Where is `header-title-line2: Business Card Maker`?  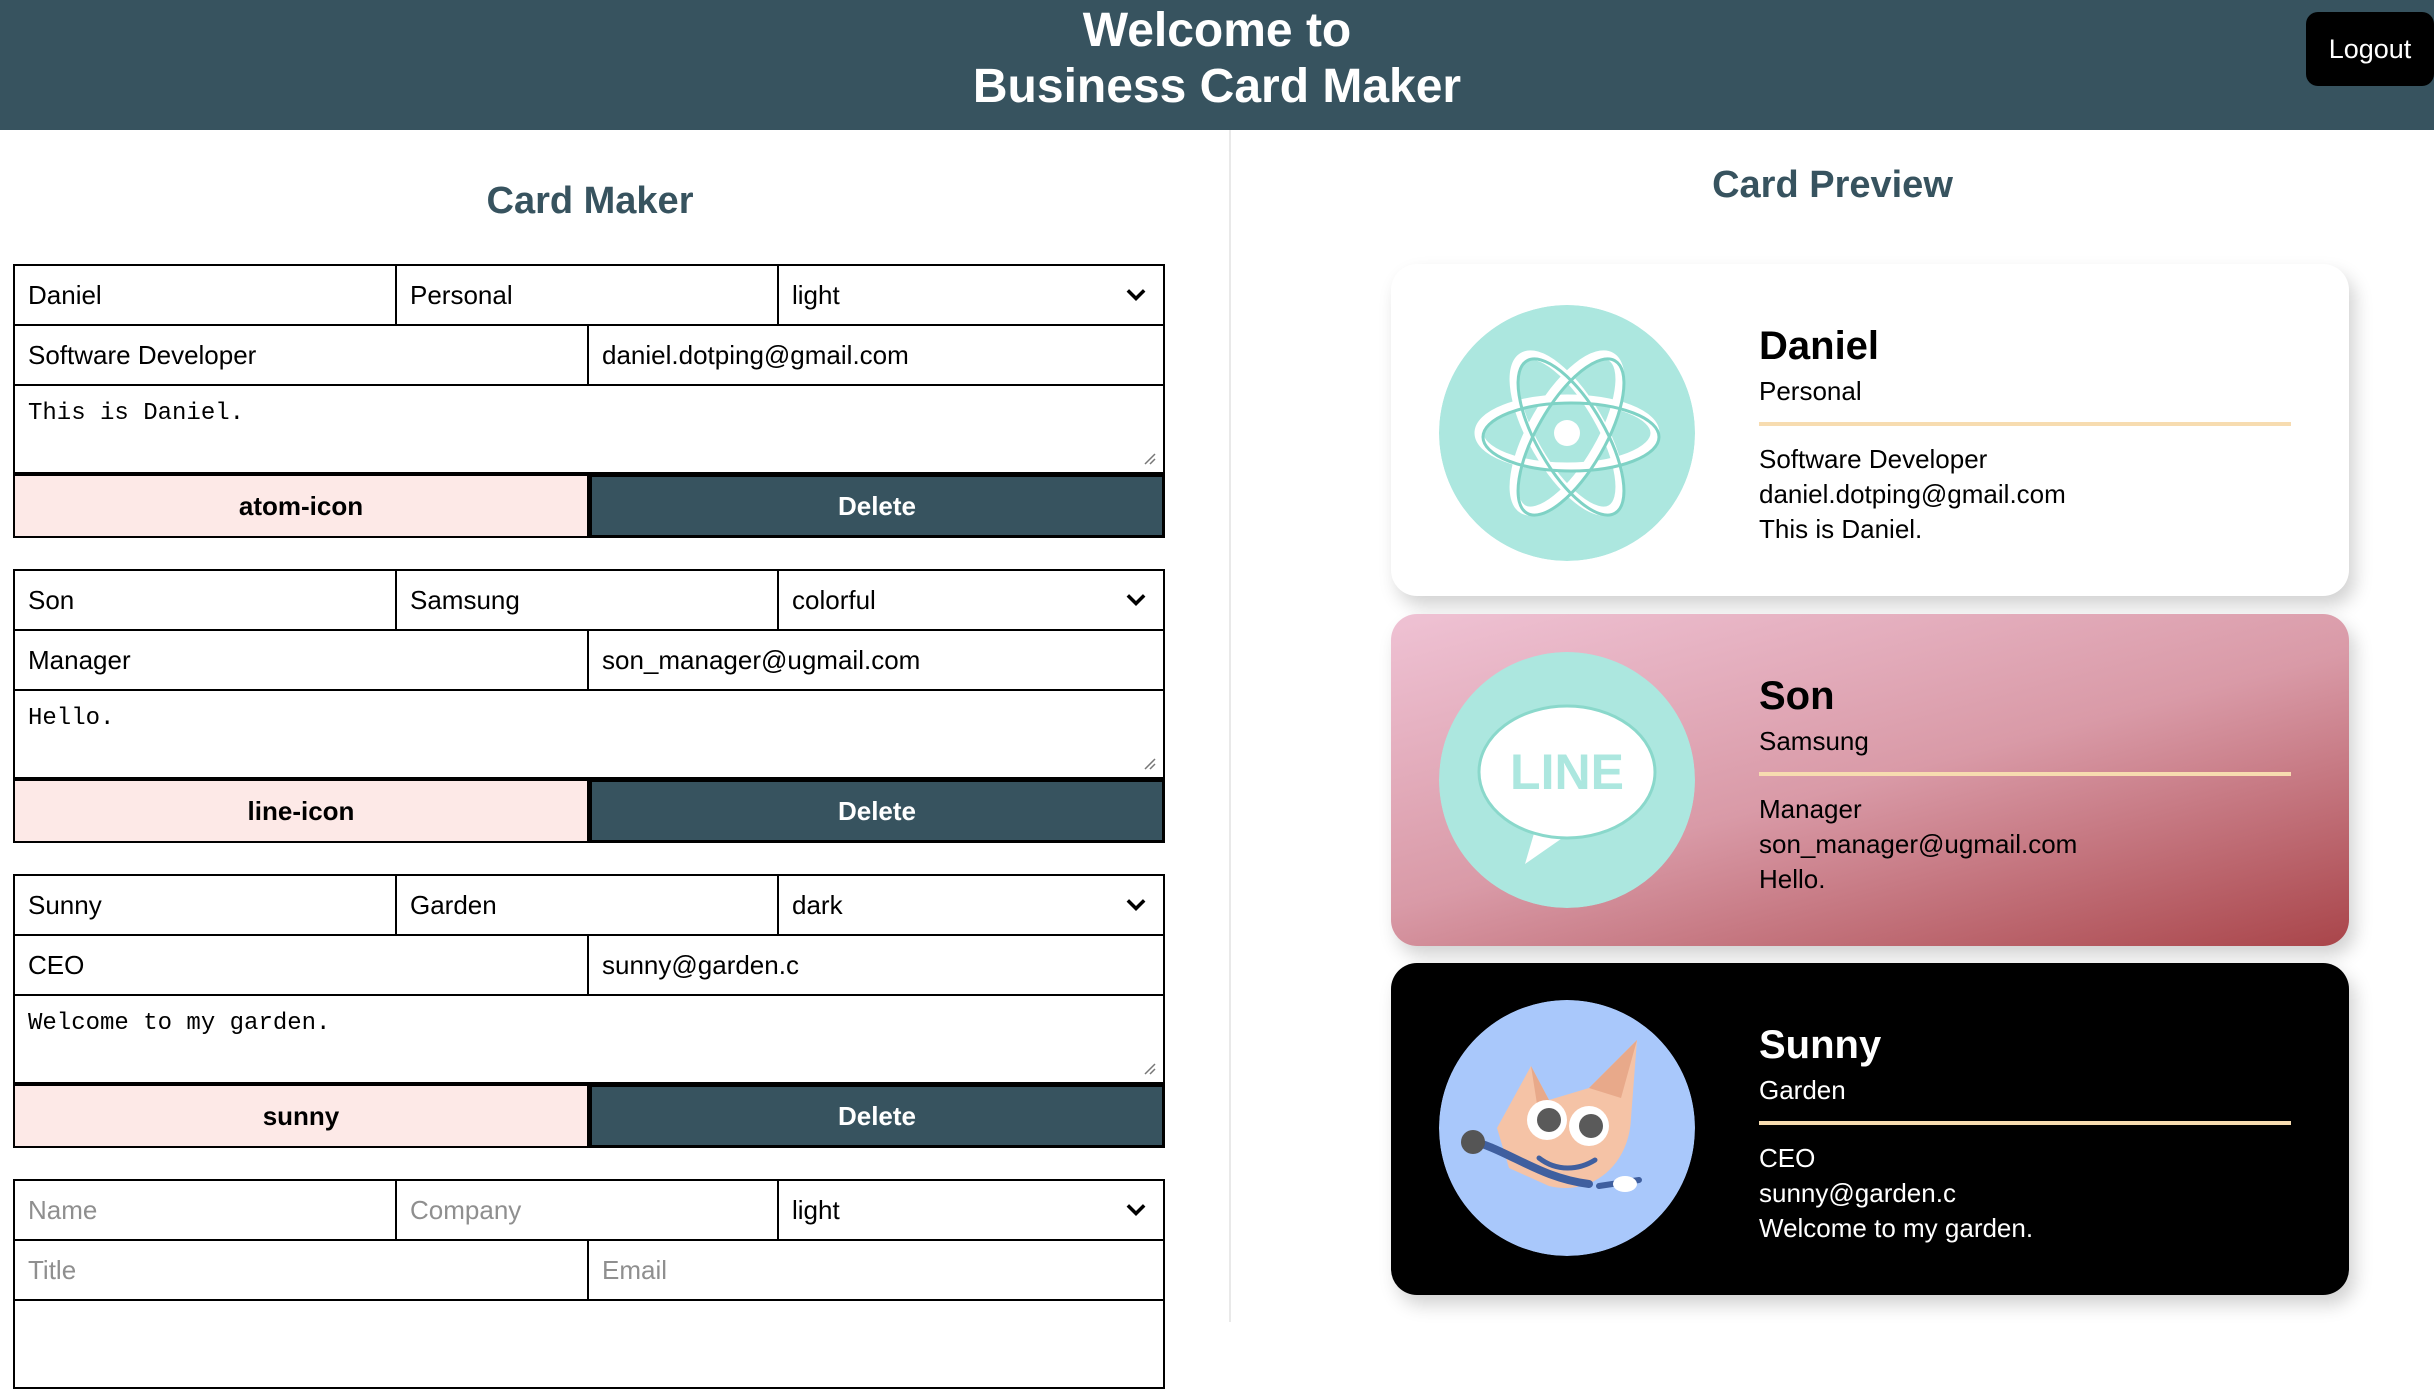
header-title-line2: Business Card Maker is located at coordinates (1217, 86).